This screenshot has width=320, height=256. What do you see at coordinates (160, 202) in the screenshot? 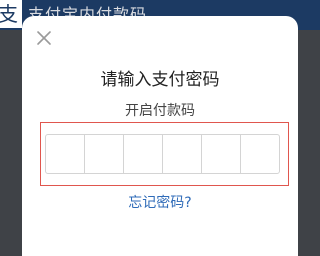
I see `forgot-password-link: 忘记密码?` at bounding box center [160, 202].